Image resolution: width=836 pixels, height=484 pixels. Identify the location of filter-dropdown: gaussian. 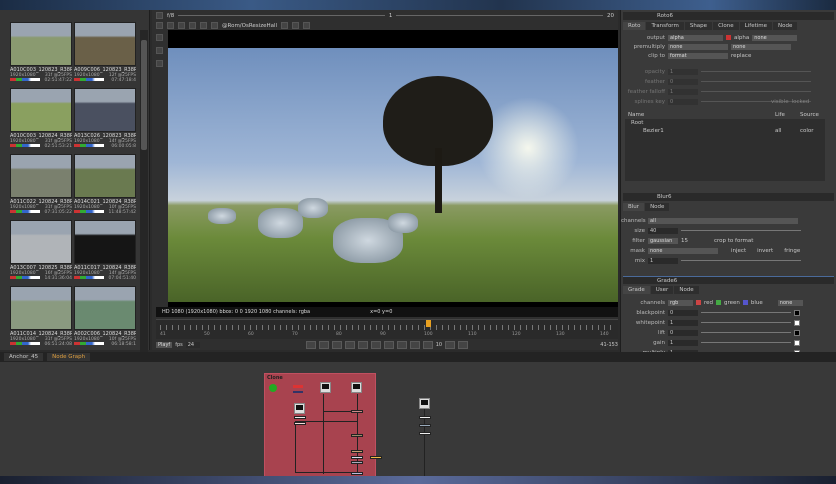
(663, 240).